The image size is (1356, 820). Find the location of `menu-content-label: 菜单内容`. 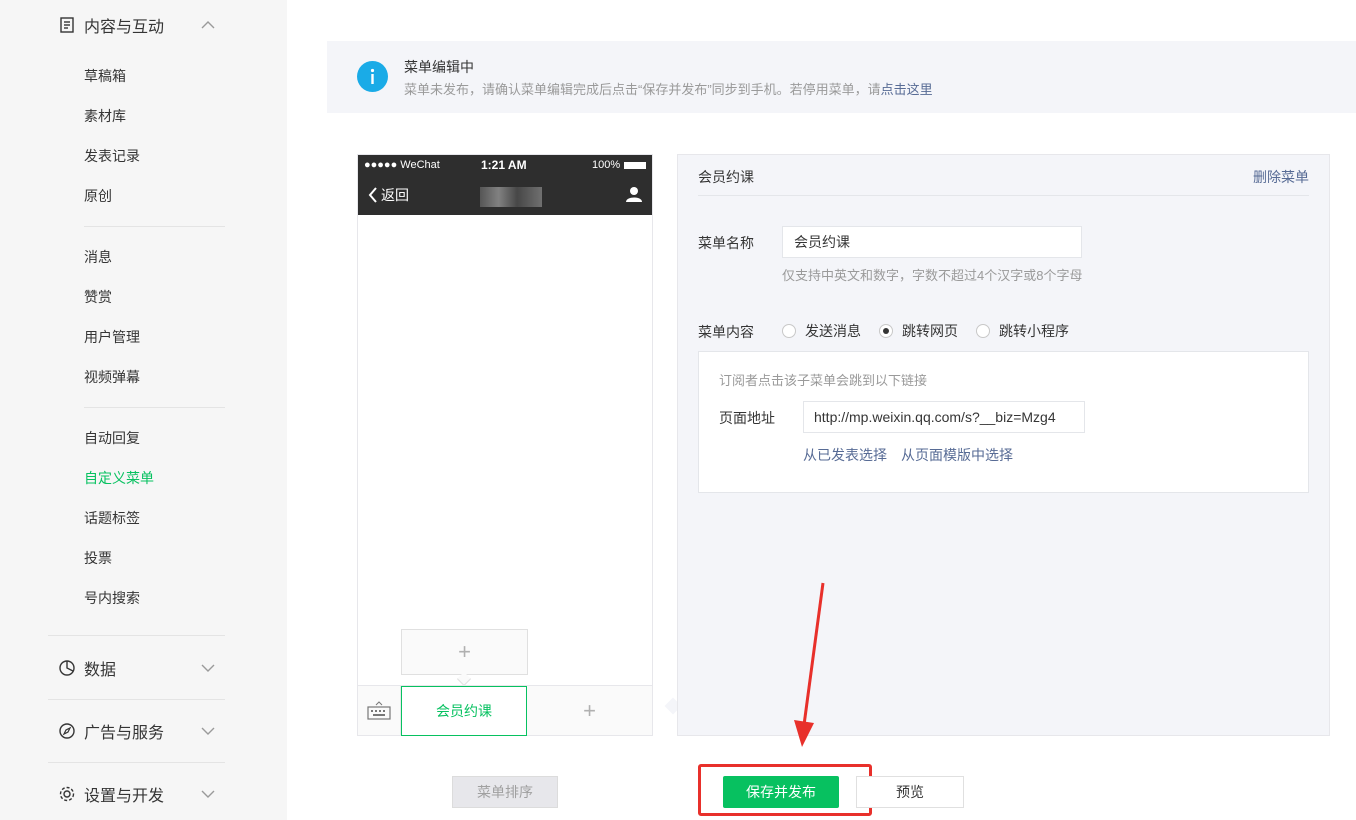

menu-content-label: 菜单内容 is located at coordinates (726, 332).